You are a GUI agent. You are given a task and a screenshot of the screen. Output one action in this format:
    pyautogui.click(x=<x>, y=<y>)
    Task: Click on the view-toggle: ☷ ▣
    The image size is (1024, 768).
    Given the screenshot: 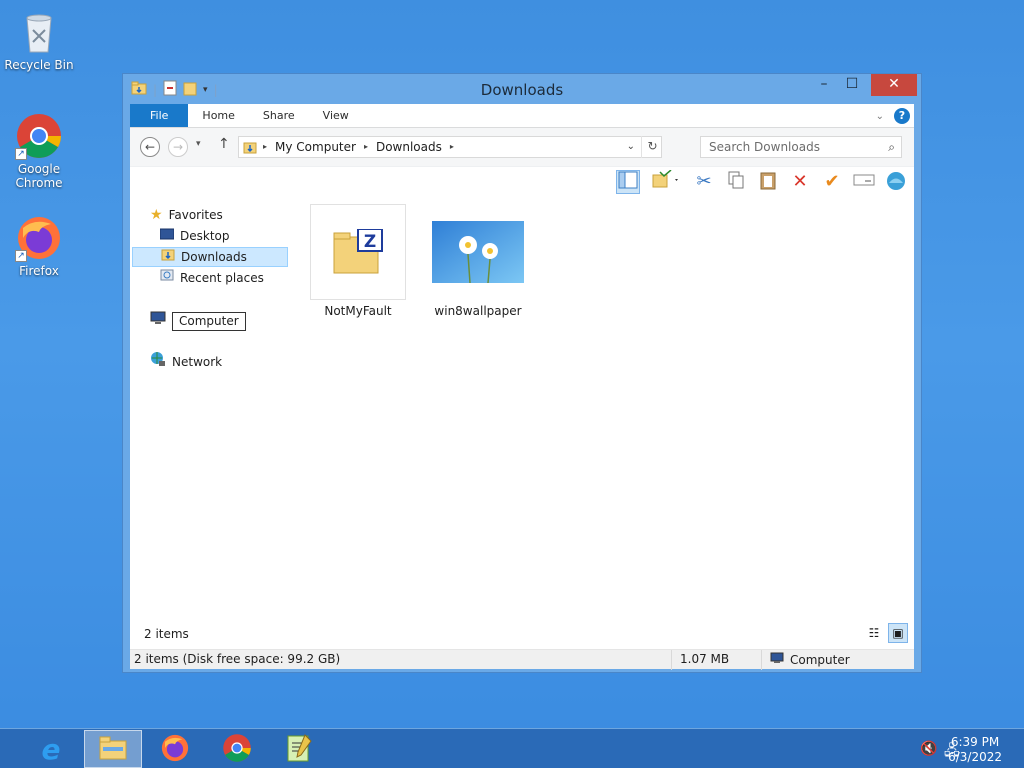 What is the action you would take?
    pyautogui.click(x=886, y=633)
    